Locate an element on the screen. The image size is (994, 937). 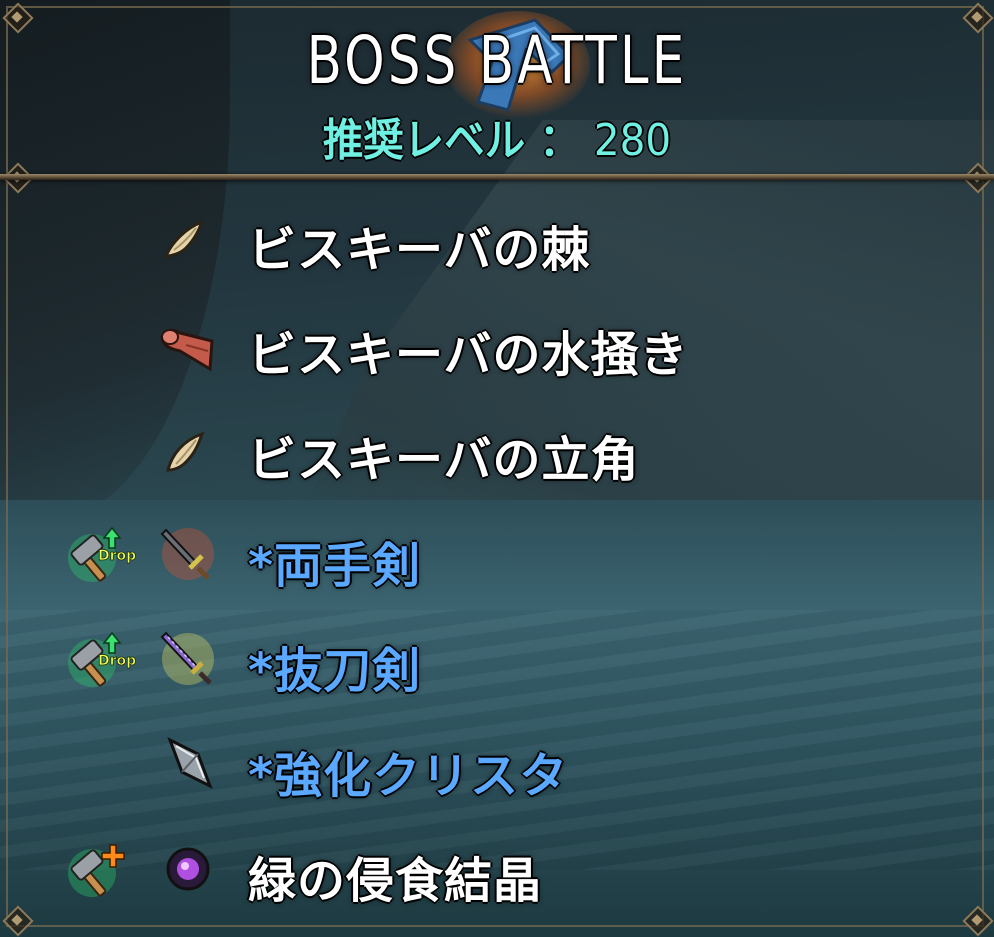
list-item: Drop *両手剣 is located at coordinates (497, 553).